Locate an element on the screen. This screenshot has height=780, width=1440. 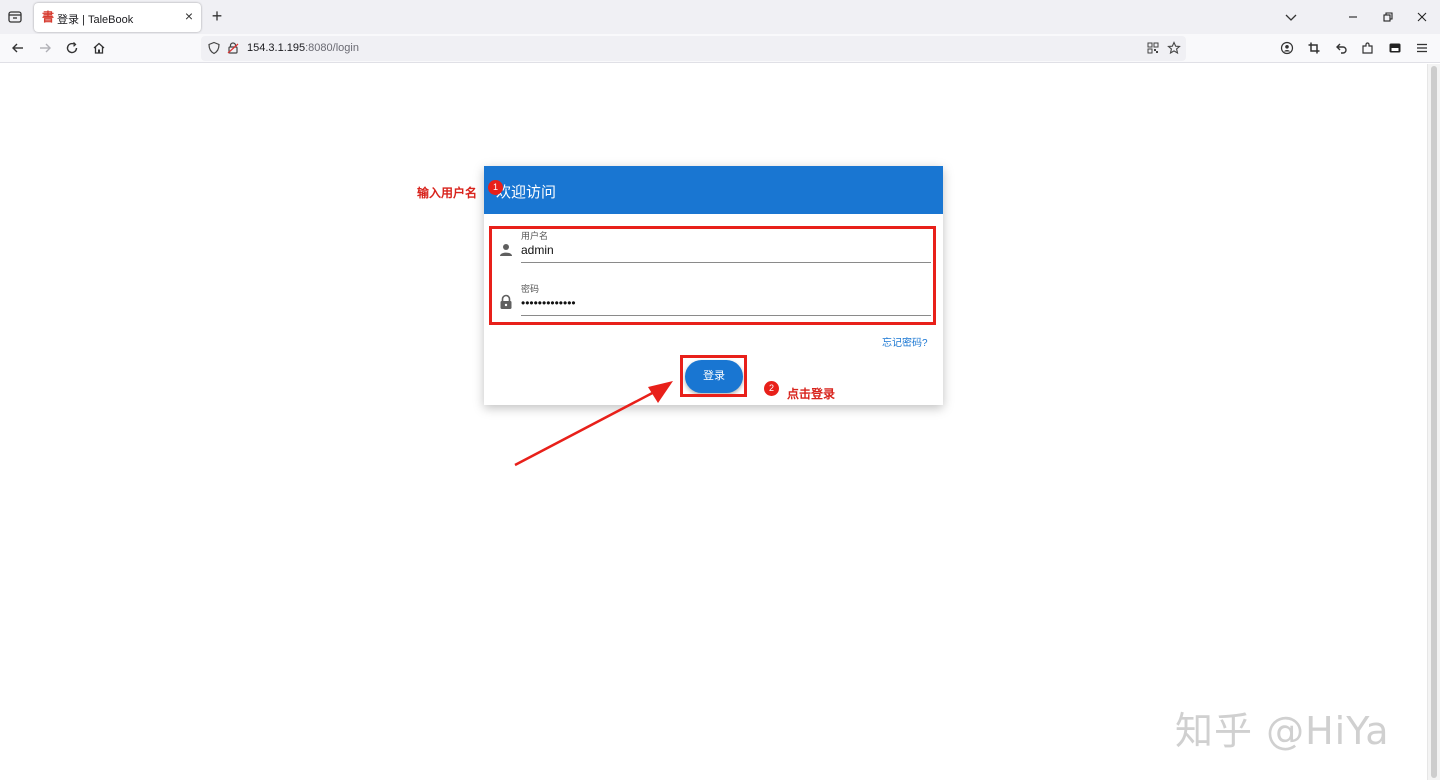
restore-icon is located at coordinates (1388, 17).